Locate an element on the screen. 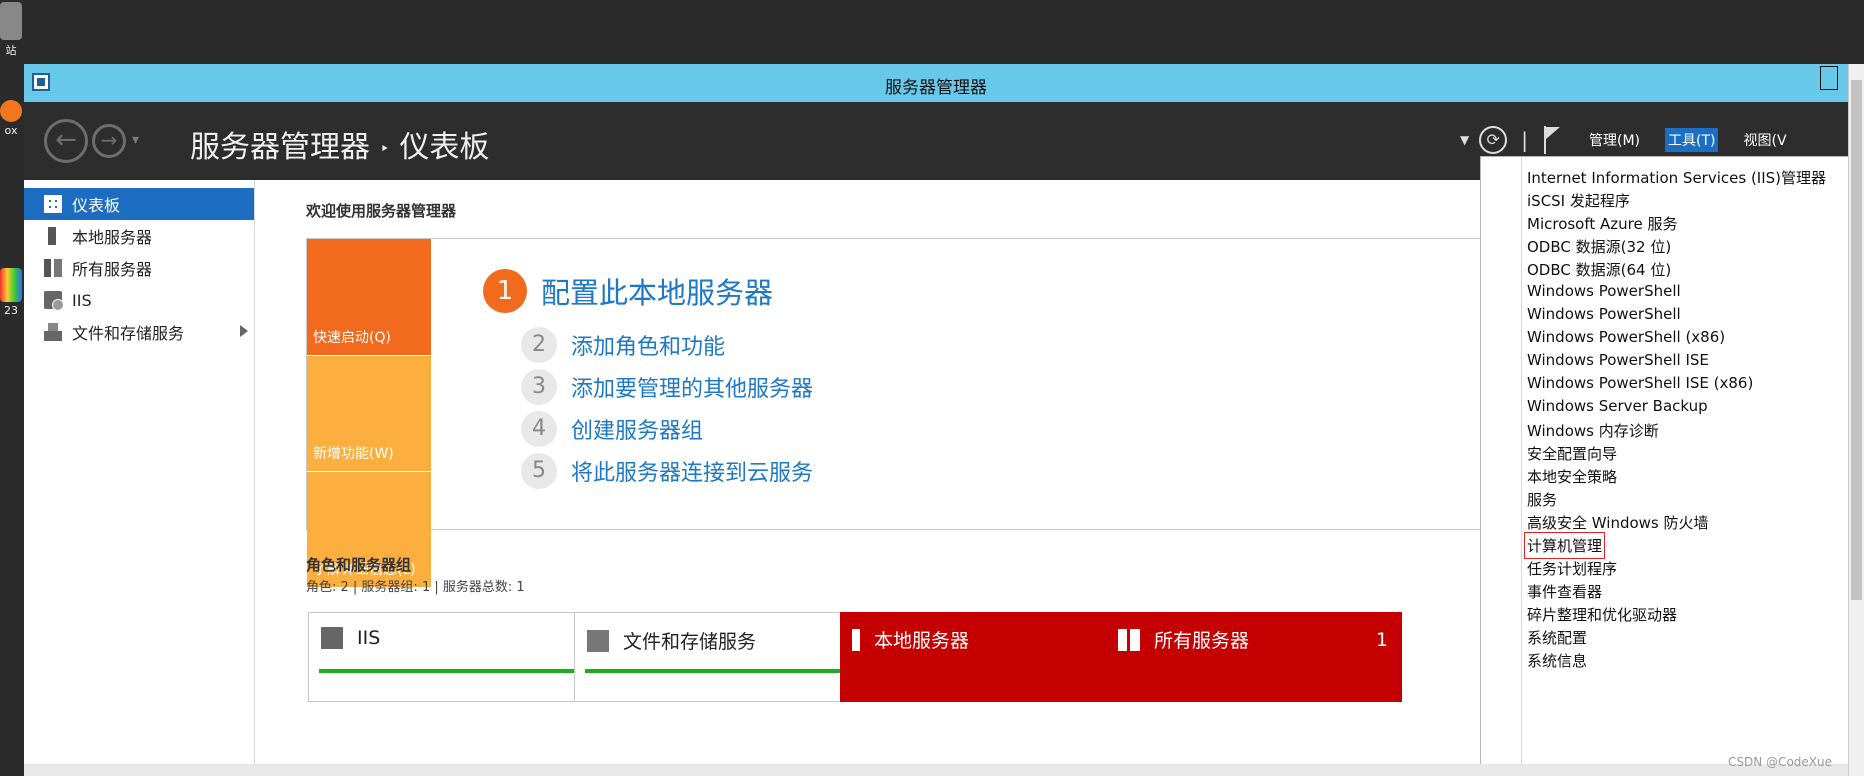 Image resolution: width=1864 pixels, height=776 pixels. step-create-group: 4 创建服务器组 is located at coordinates (612, 429).